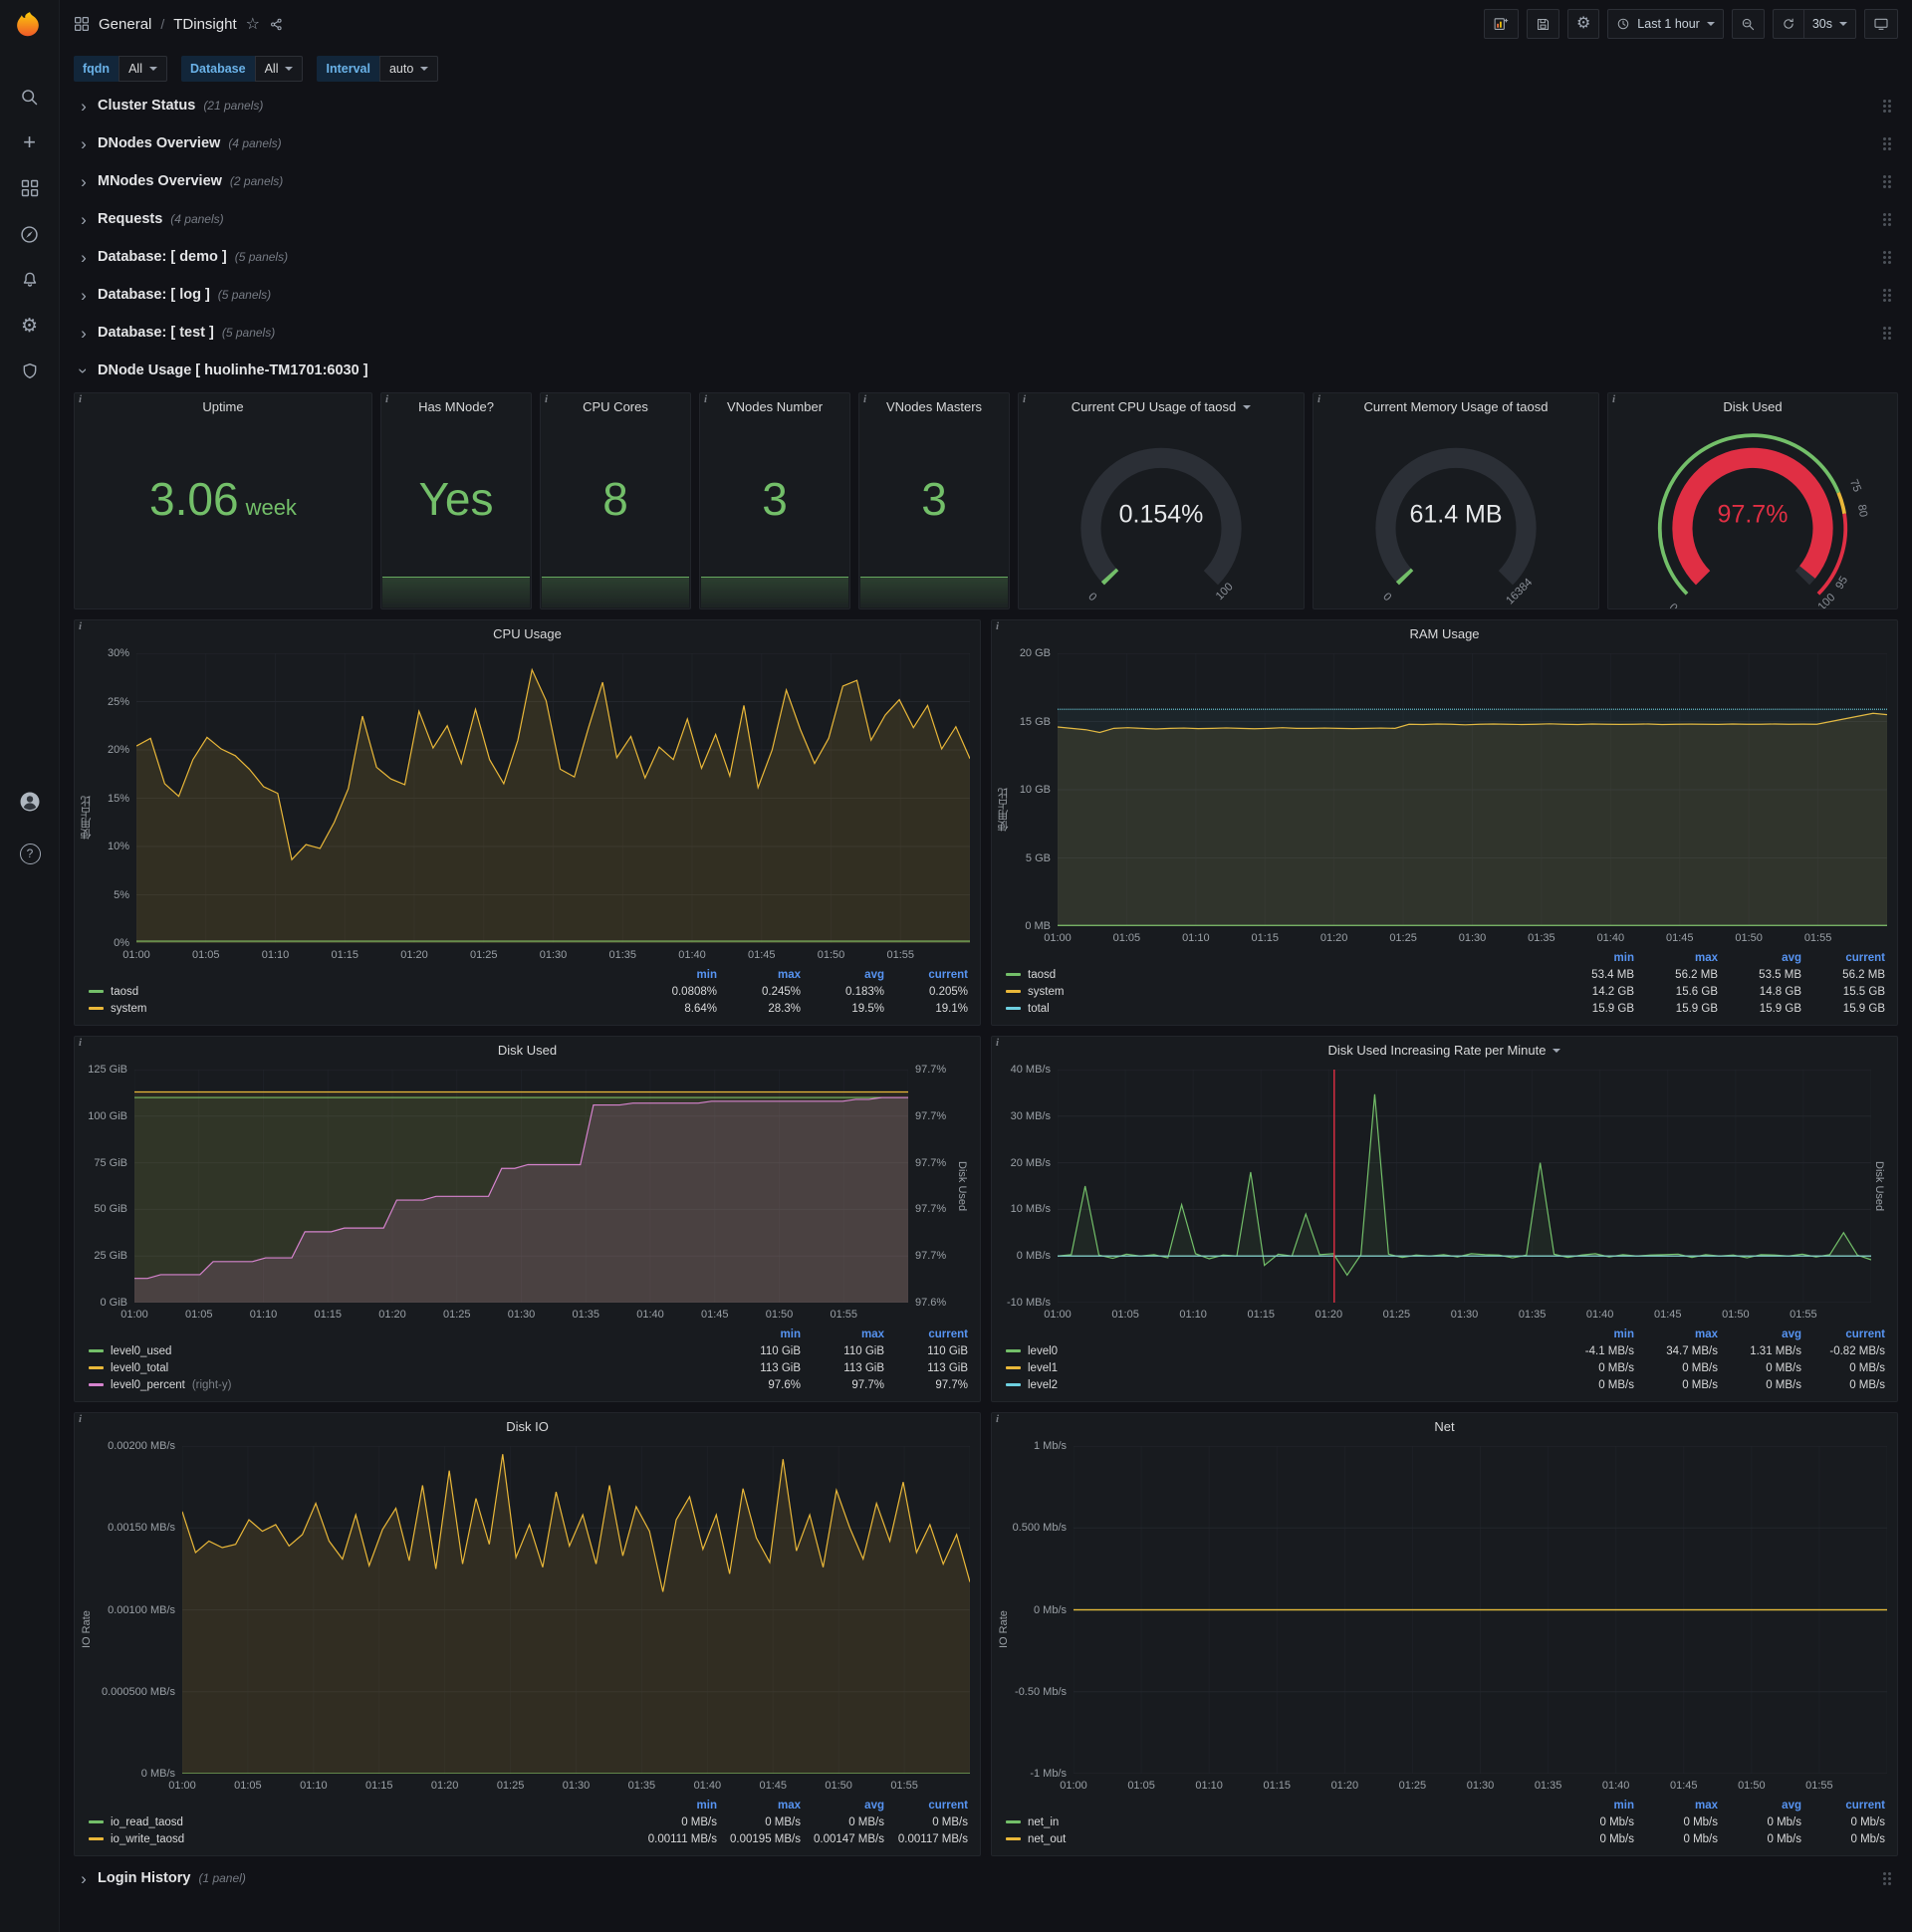 The height and width of the screenshot is (1932, 1912). Describe the element at coordinates (147, 1839) in the screenshot. I see `legend-series-io-write-taosd: io_write_taosd` at that location.